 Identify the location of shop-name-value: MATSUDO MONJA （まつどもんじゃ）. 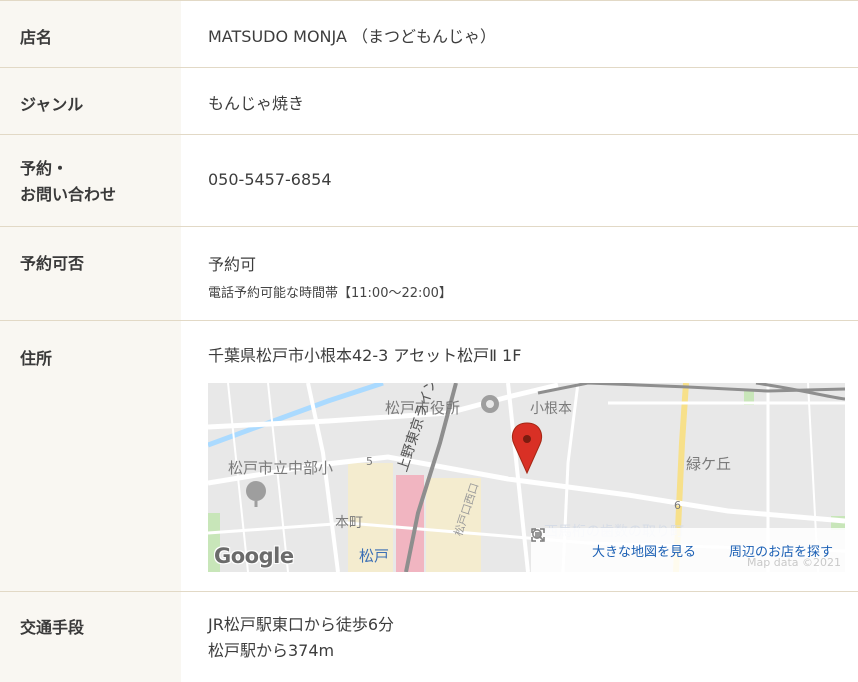
(519, 34).